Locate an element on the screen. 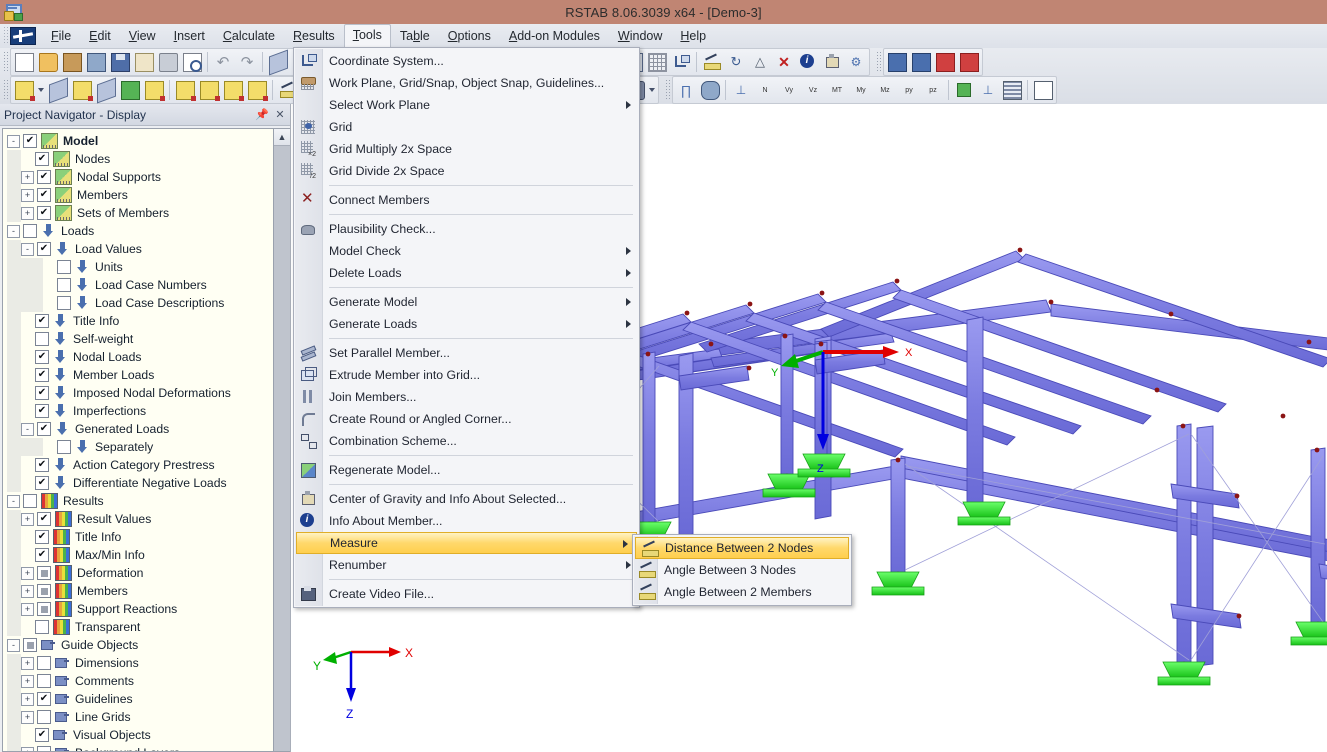 The height and width of the screenshot is (752, 1327). menu-item-grid-multiply-2x-space: Grid Multiply 2x Space is located at coordinates (466, 149).